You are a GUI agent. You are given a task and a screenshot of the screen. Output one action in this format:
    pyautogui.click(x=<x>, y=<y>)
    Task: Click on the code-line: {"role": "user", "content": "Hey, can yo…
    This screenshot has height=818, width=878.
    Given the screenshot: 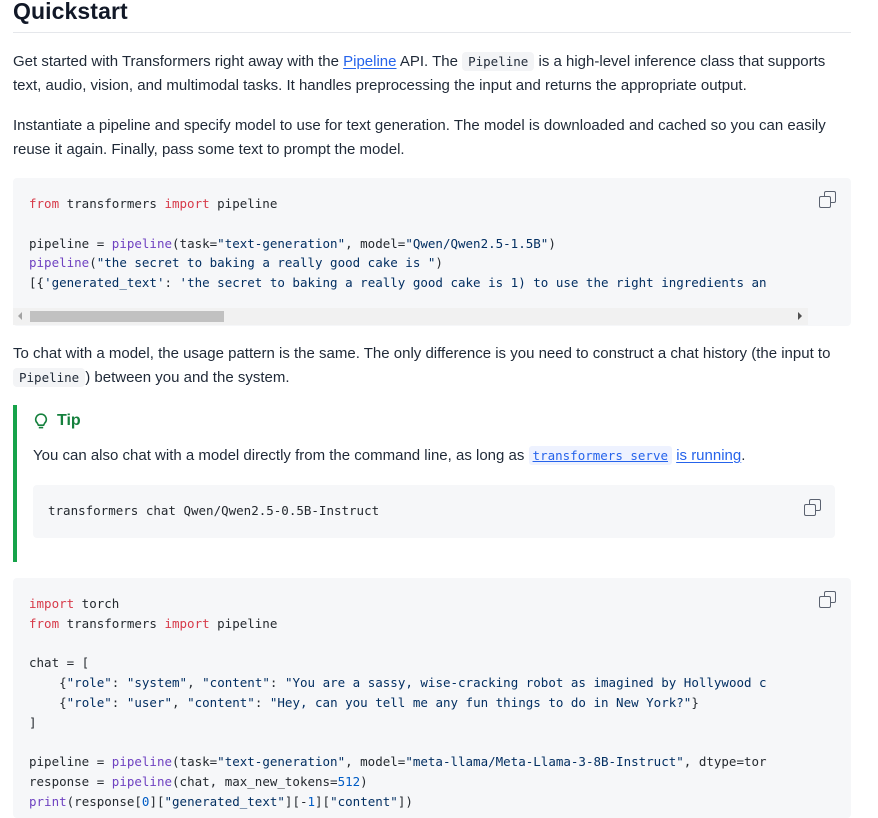 What is the action you would take?
    pyautogui.click(x=364, y=702)
    